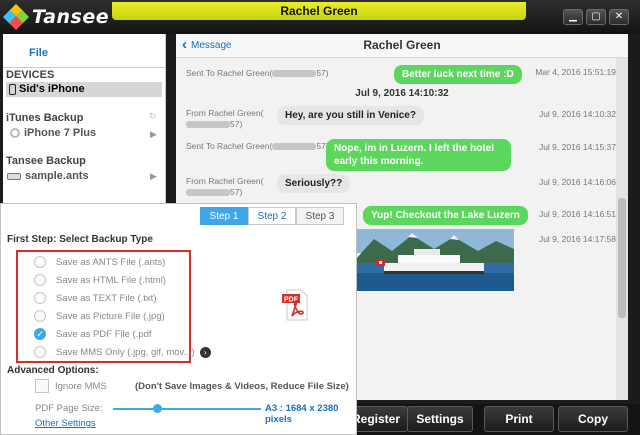  I want to click on option-html: Save as HTML File (.html), so click(100, 280).